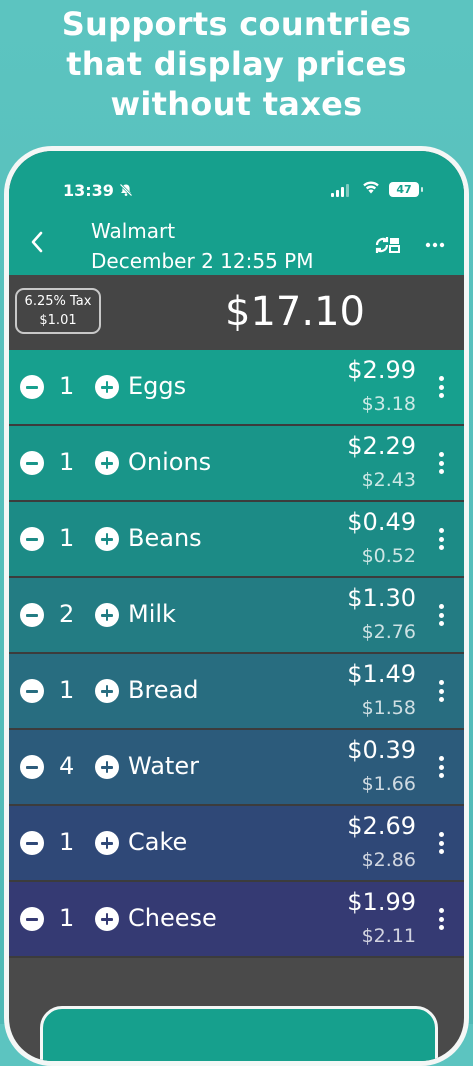 Image resolution: width=473 pixels, height=1066 pixels. Describe the element at coordinates (163, 766) in the screenshot. I see `item-name: Water` at that location.